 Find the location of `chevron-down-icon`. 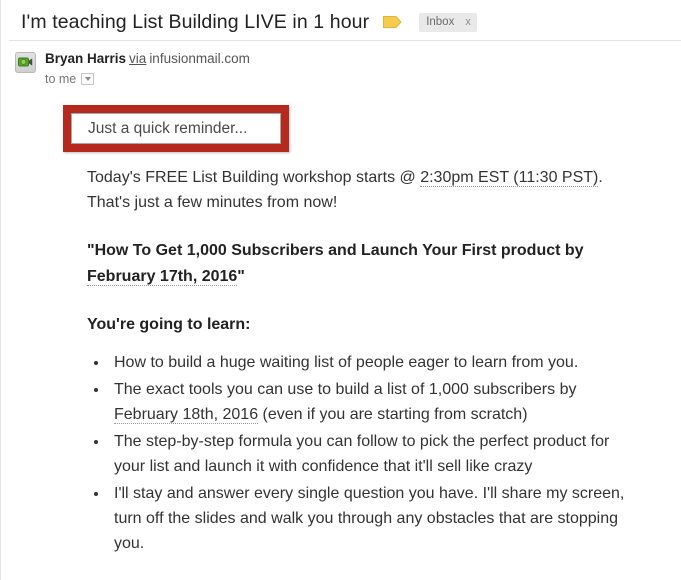

chevron-down-icon is located at coordinates (88, 79).